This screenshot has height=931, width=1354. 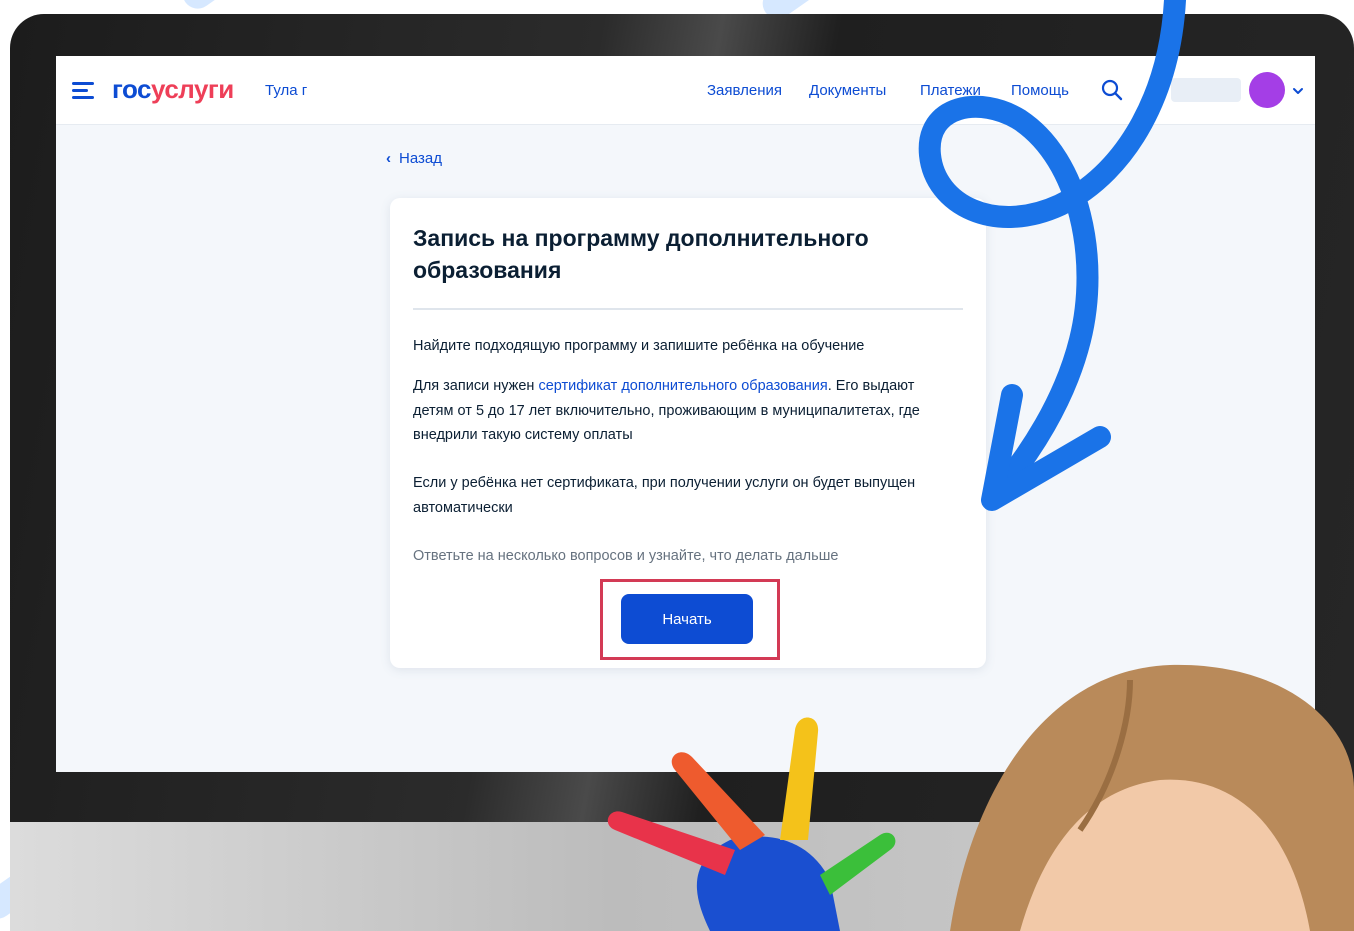 What do you see at coordinates (83, 91) in the screenshot?
I see `hamburger-menu-icon` at bounding box center [83, 91].